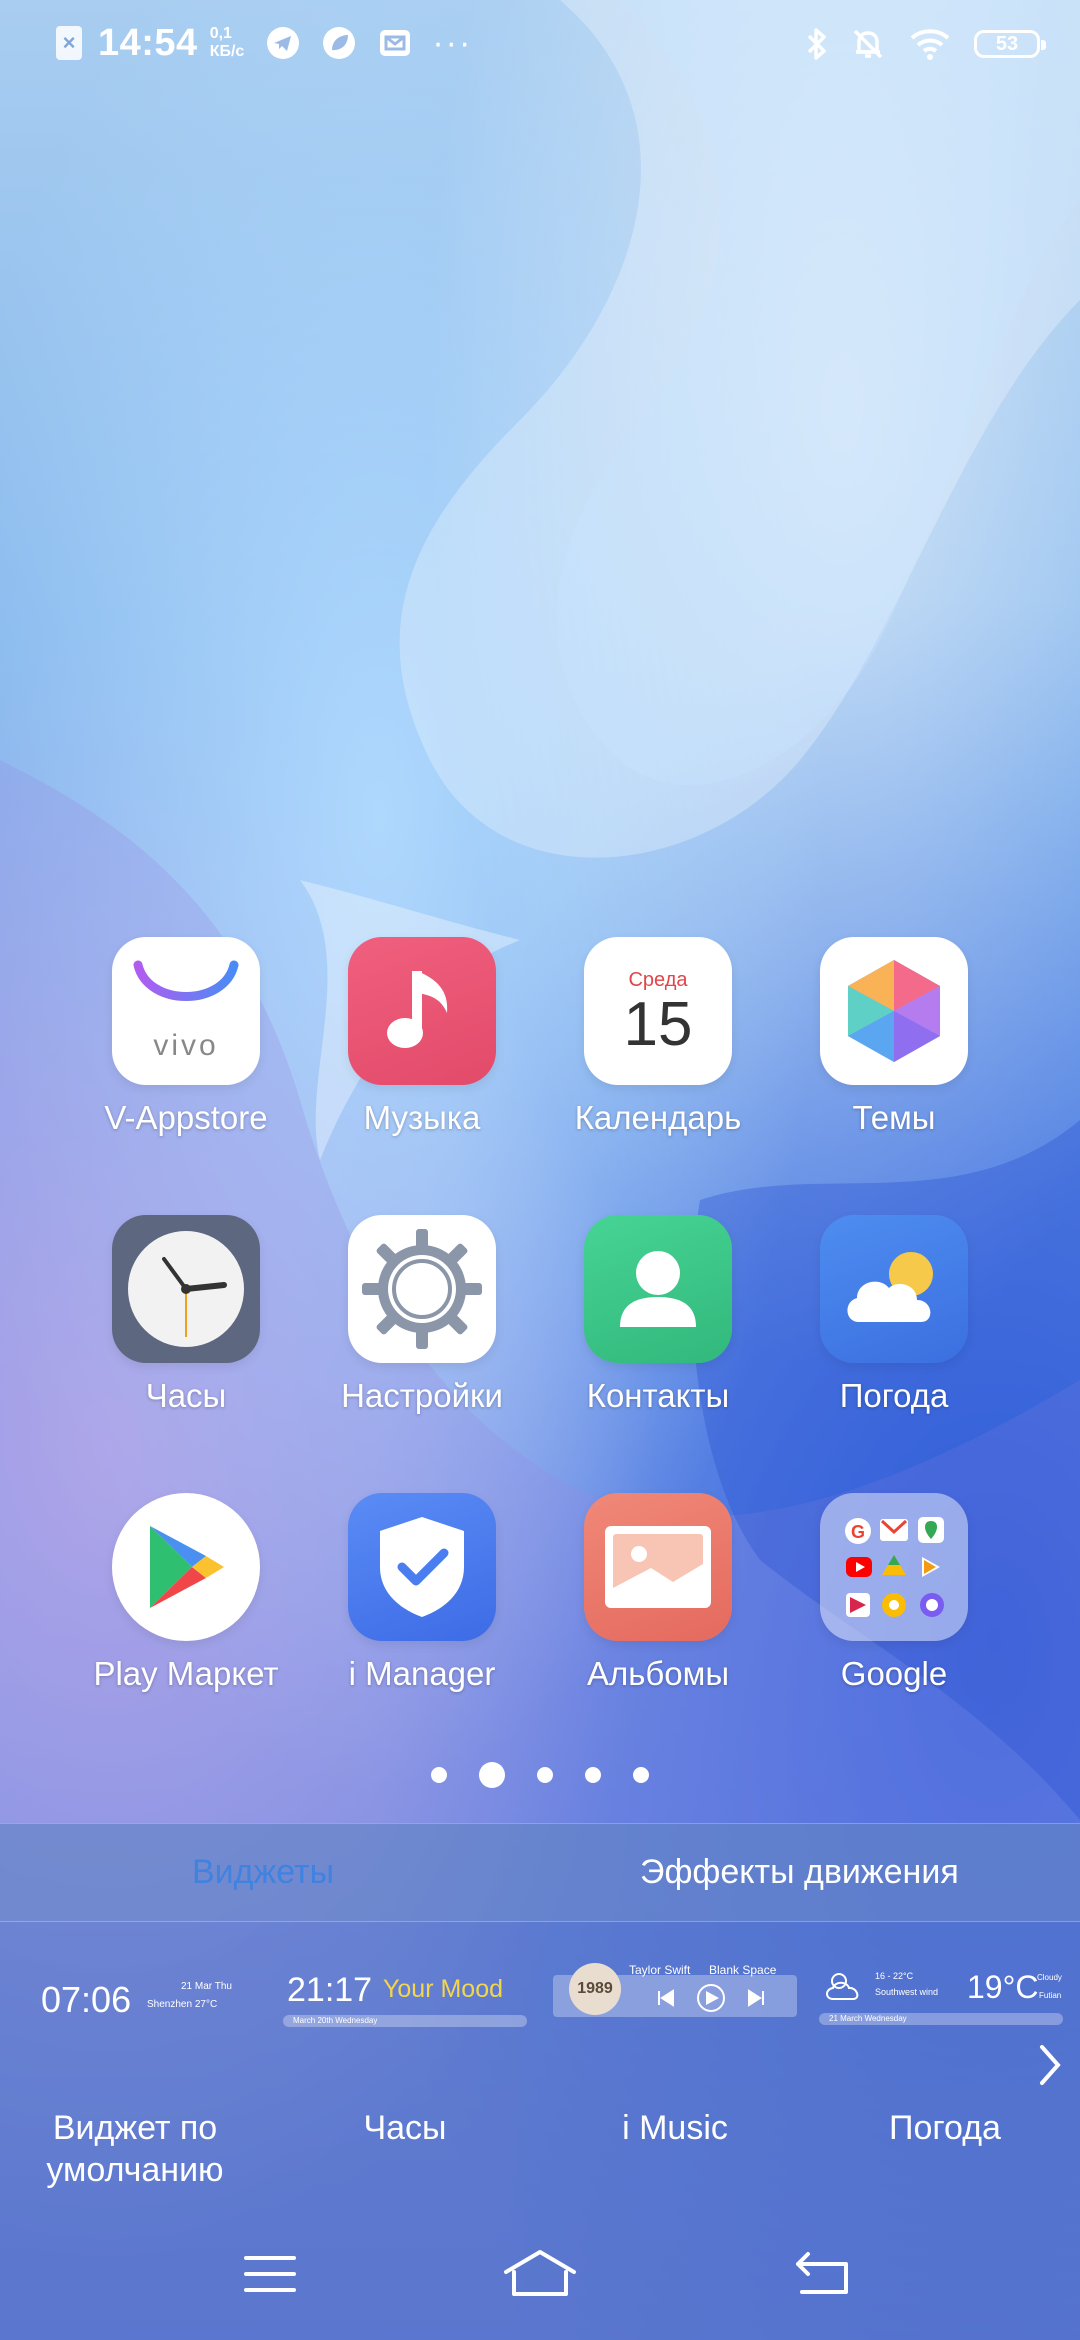 The image size is (1080, 2340). I want to click on settings-gear-icon, so click(422, 1289).